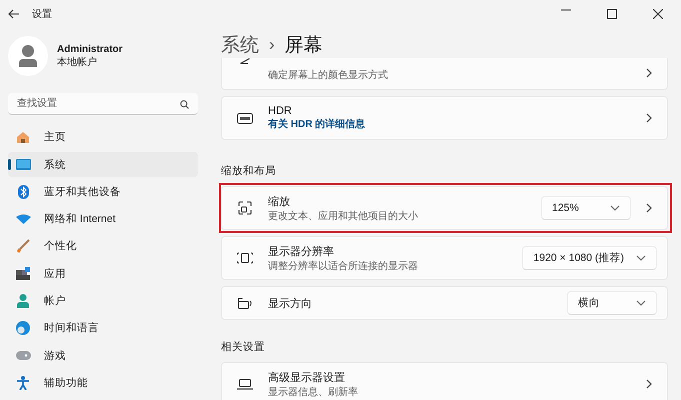 The height and width of the screenshot is (400, 681). Describe the element at coordinates (280, 111) in the screenshot. I see `setting-title: HDR` at that location.